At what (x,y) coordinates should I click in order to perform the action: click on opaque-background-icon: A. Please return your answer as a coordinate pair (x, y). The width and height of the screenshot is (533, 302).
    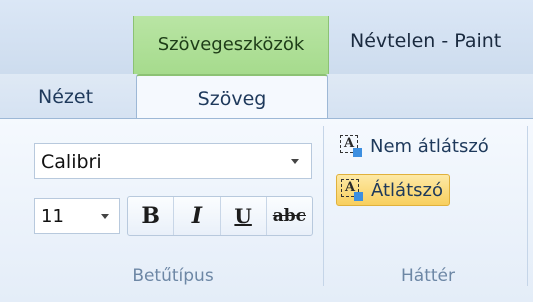
    Looking at the image, I should click on (351, 146).